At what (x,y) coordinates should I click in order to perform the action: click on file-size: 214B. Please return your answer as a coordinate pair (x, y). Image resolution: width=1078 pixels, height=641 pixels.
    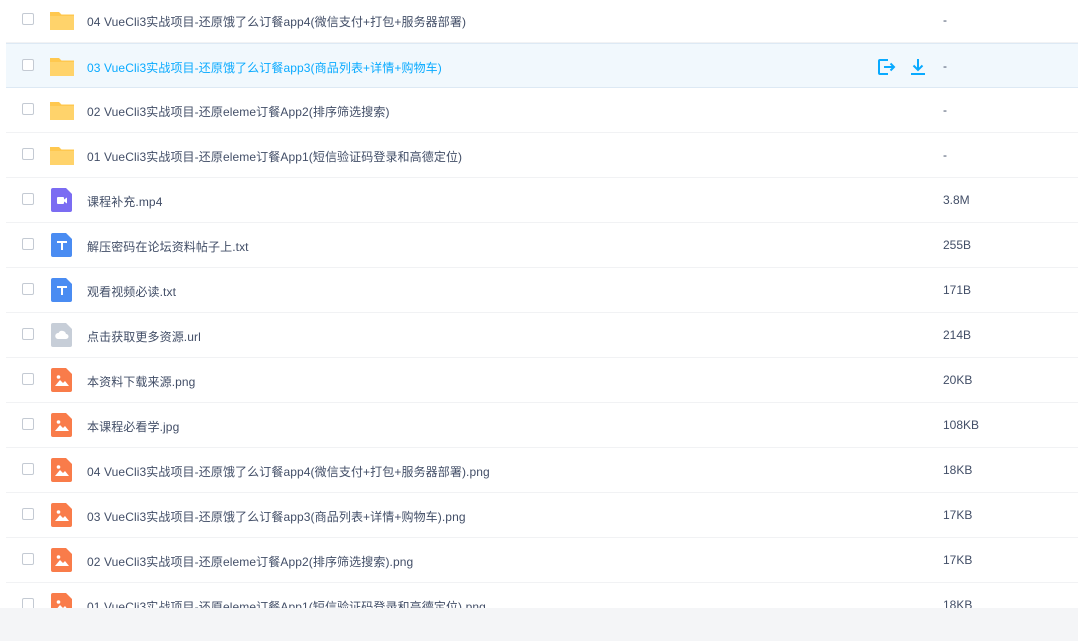
    Looking at the image, I should click on (957, 335).